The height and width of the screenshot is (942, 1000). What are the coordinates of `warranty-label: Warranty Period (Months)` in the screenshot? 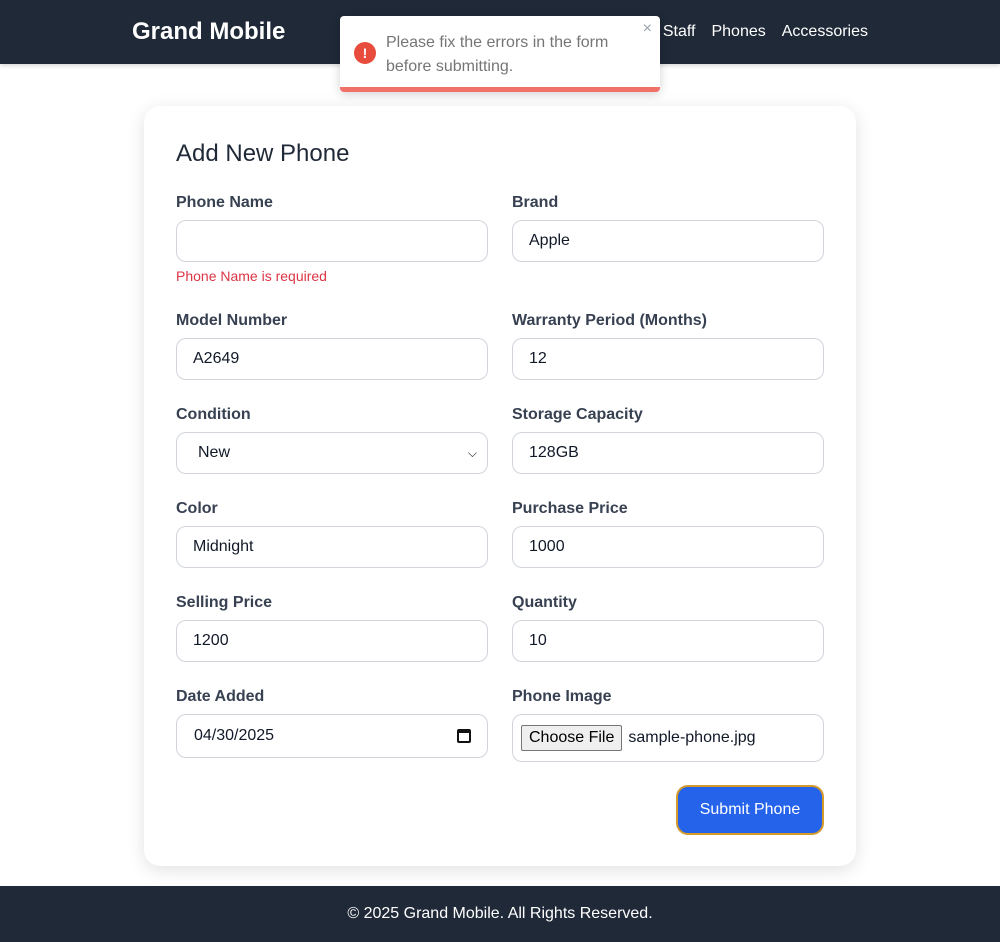 It's located at (609, 320).